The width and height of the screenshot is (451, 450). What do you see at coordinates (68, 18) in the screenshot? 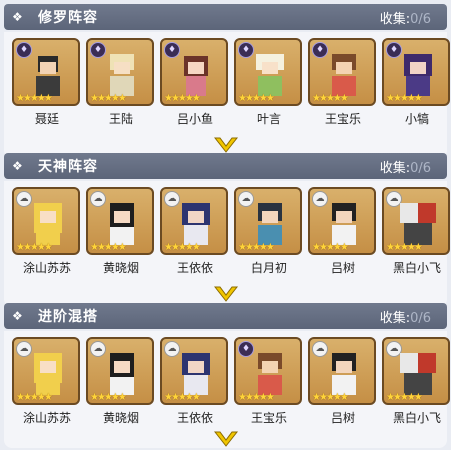
I see `section-title: 修罗阵容` at bounding box center [68, 18].